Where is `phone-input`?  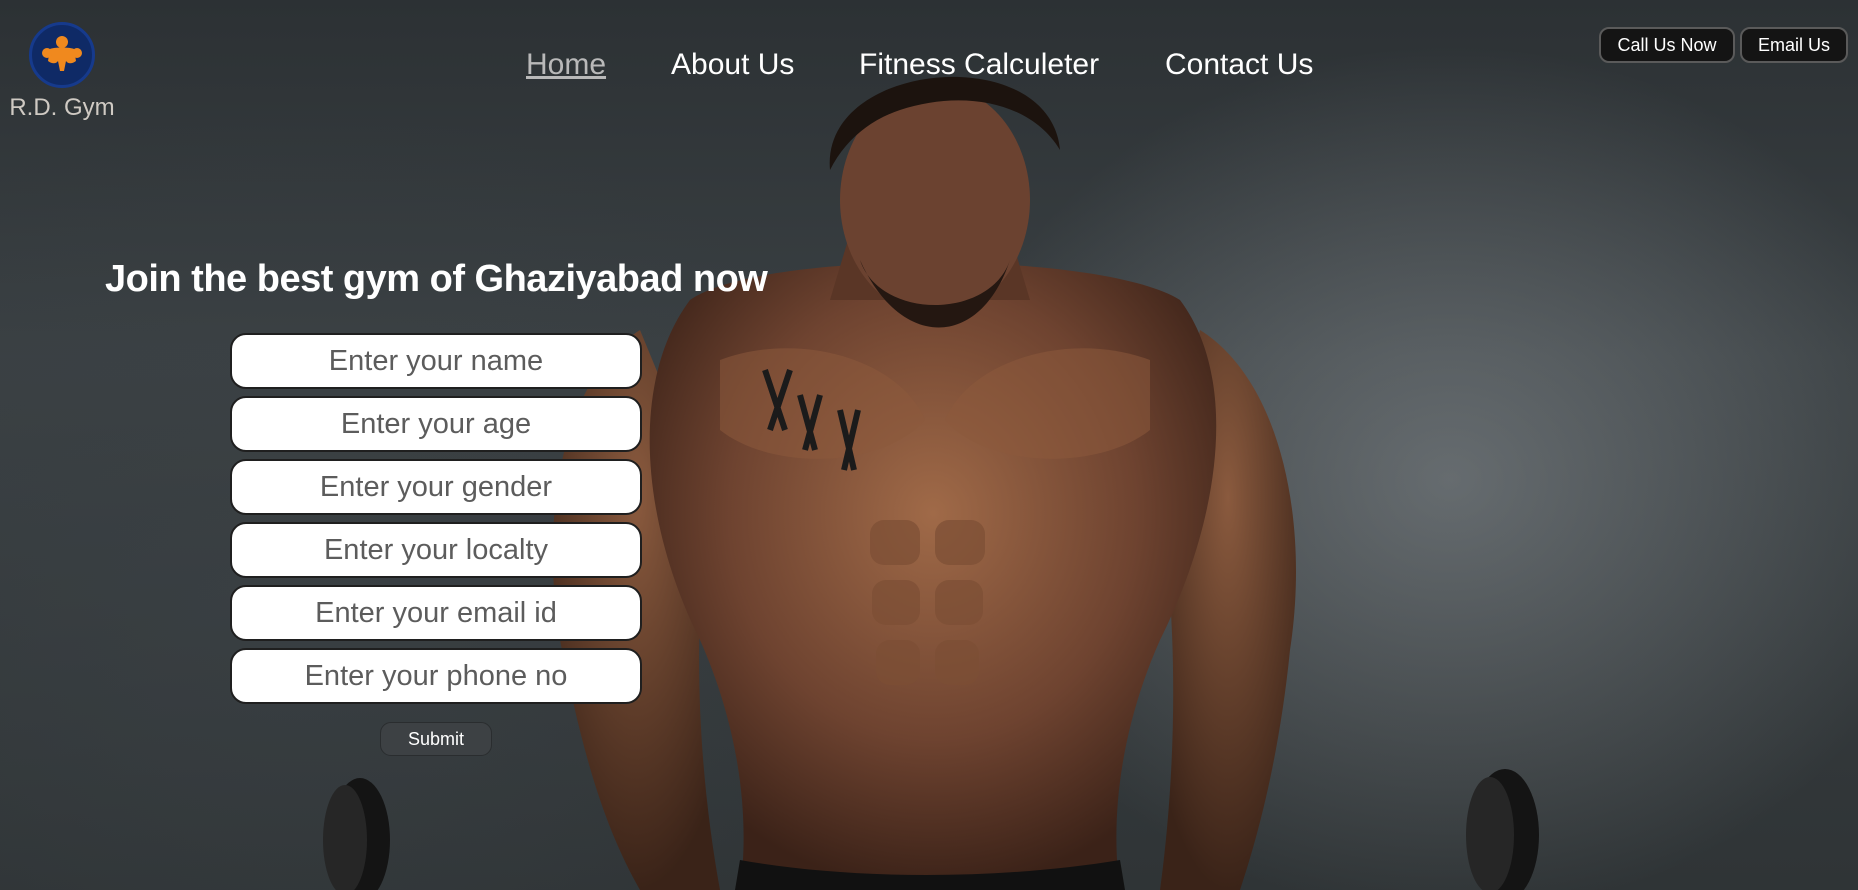
phone-input is located at coordinates (436, 676).